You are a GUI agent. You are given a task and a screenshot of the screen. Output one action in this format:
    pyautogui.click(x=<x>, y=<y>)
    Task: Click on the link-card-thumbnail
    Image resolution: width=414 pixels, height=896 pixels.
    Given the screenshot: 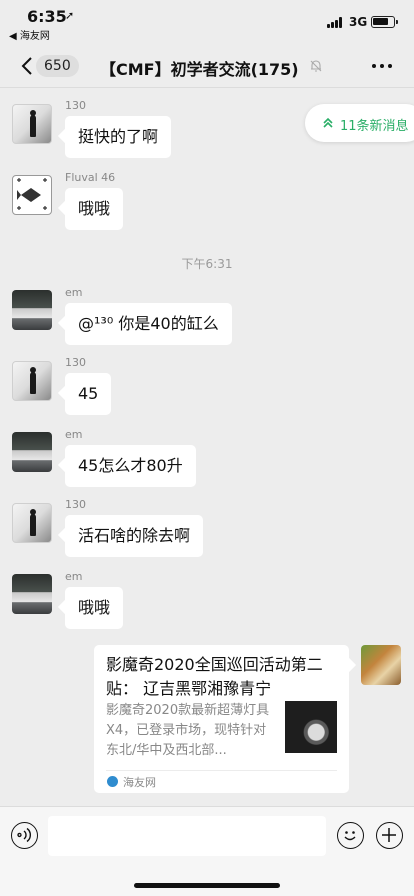 What is the action you would take?
    pyautogui.click(x=311, y=727)
    